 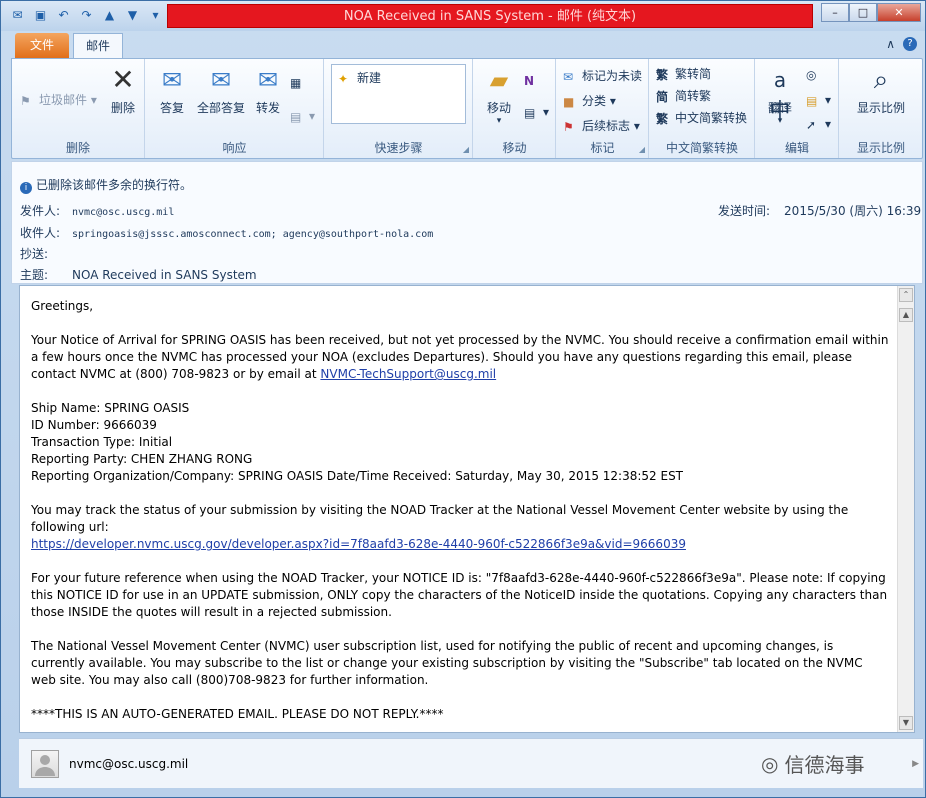 What do you see at coordinates (221, 90) in the screenshot?
I see `reply-all-button: ✉ 全部答复` at bounding box center [221, 90].